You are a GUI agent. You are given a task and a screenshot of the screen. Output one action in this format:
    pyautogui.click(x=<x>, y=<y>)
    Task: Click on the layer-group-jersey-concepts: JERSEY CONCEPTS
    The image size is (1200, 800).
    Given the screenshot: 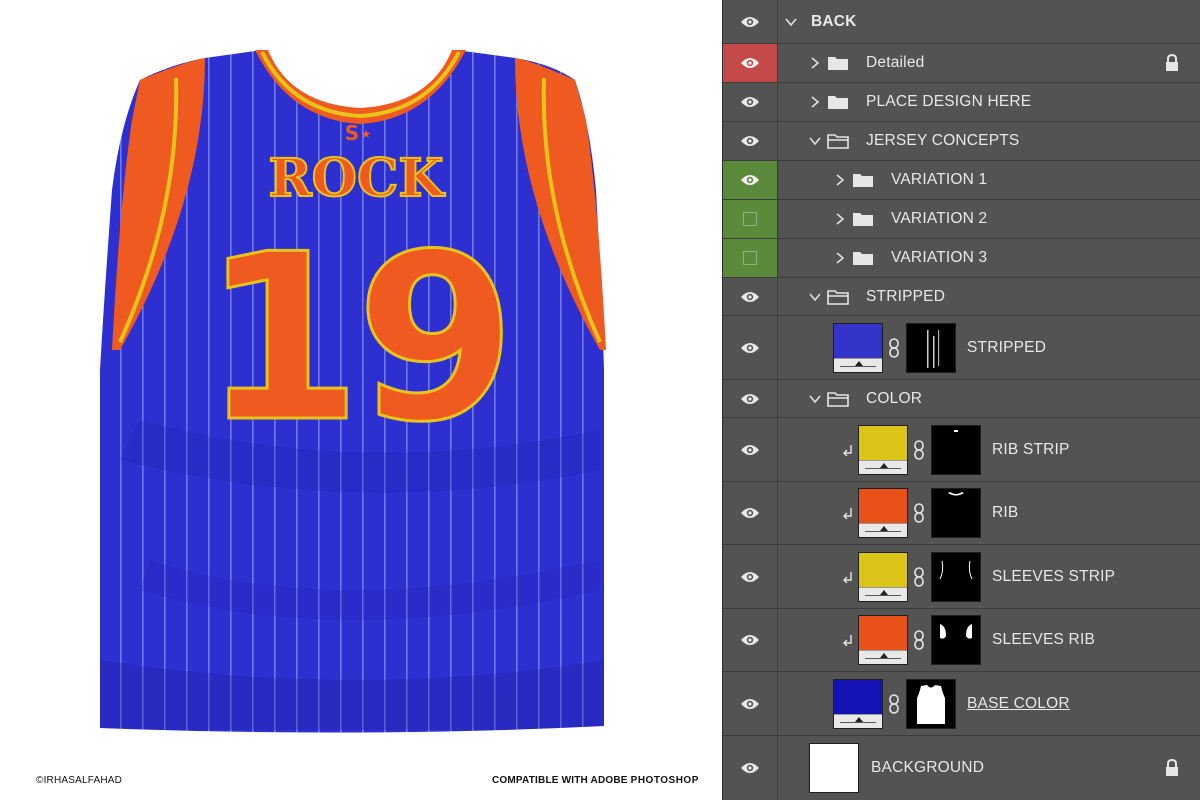 What is the action you would take?
    pyautogui.click(x=961, y=141)
    